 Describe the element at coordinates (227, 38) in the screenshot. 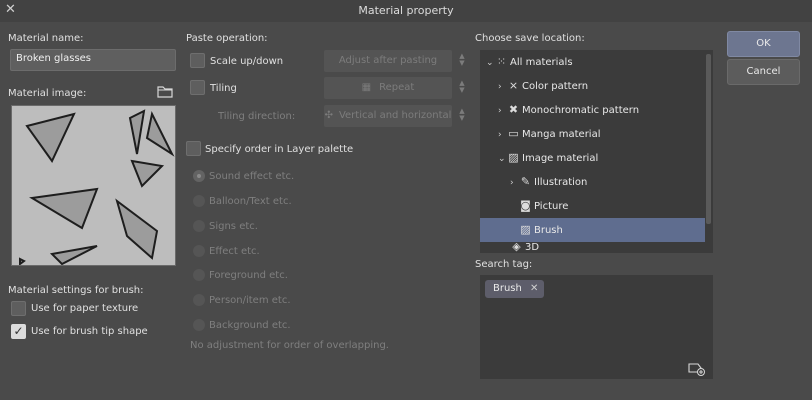

I see `paste-operation-label: Paste operation:` at that location.